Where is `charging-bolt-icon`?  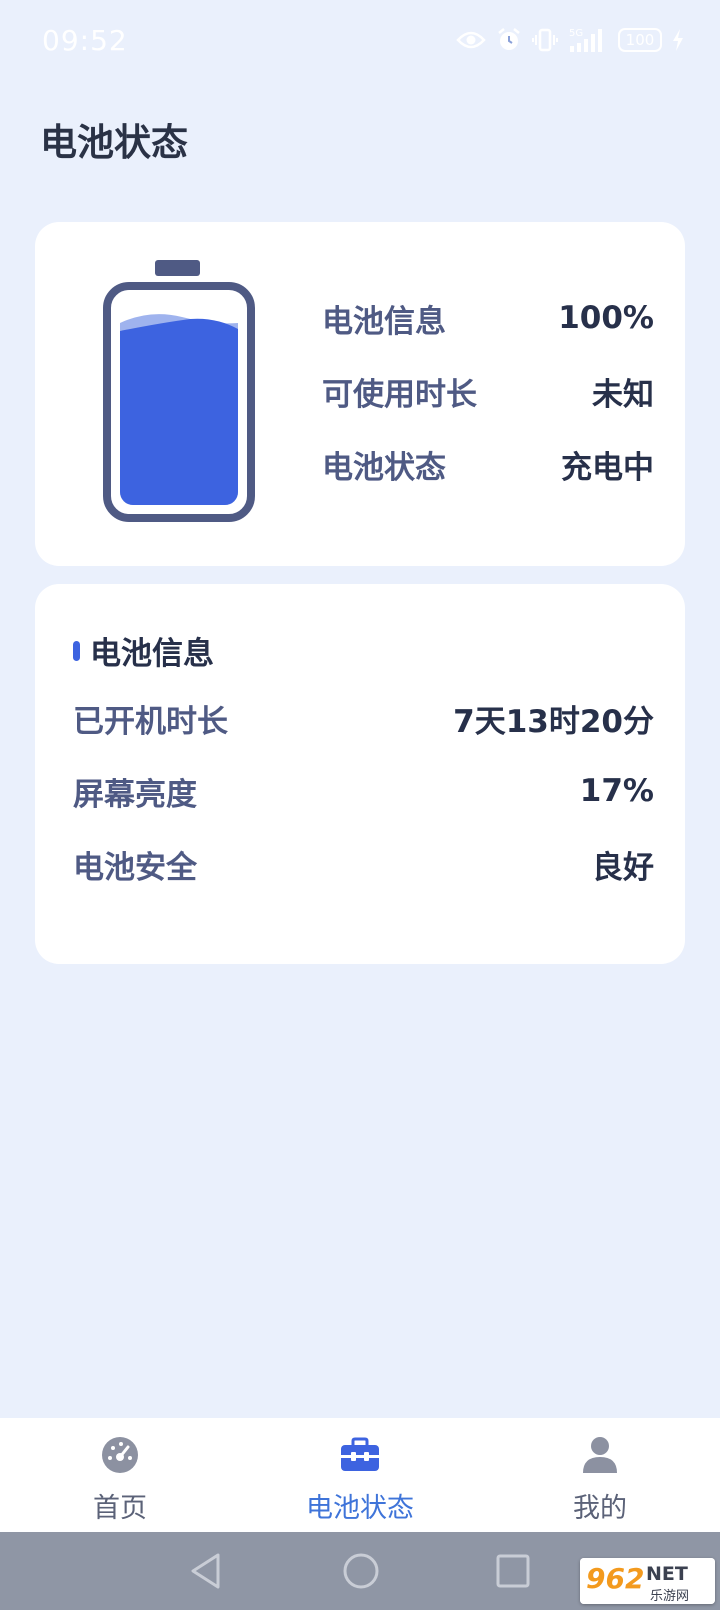 charging-bolt-icon is located at coordinates (678, 40).